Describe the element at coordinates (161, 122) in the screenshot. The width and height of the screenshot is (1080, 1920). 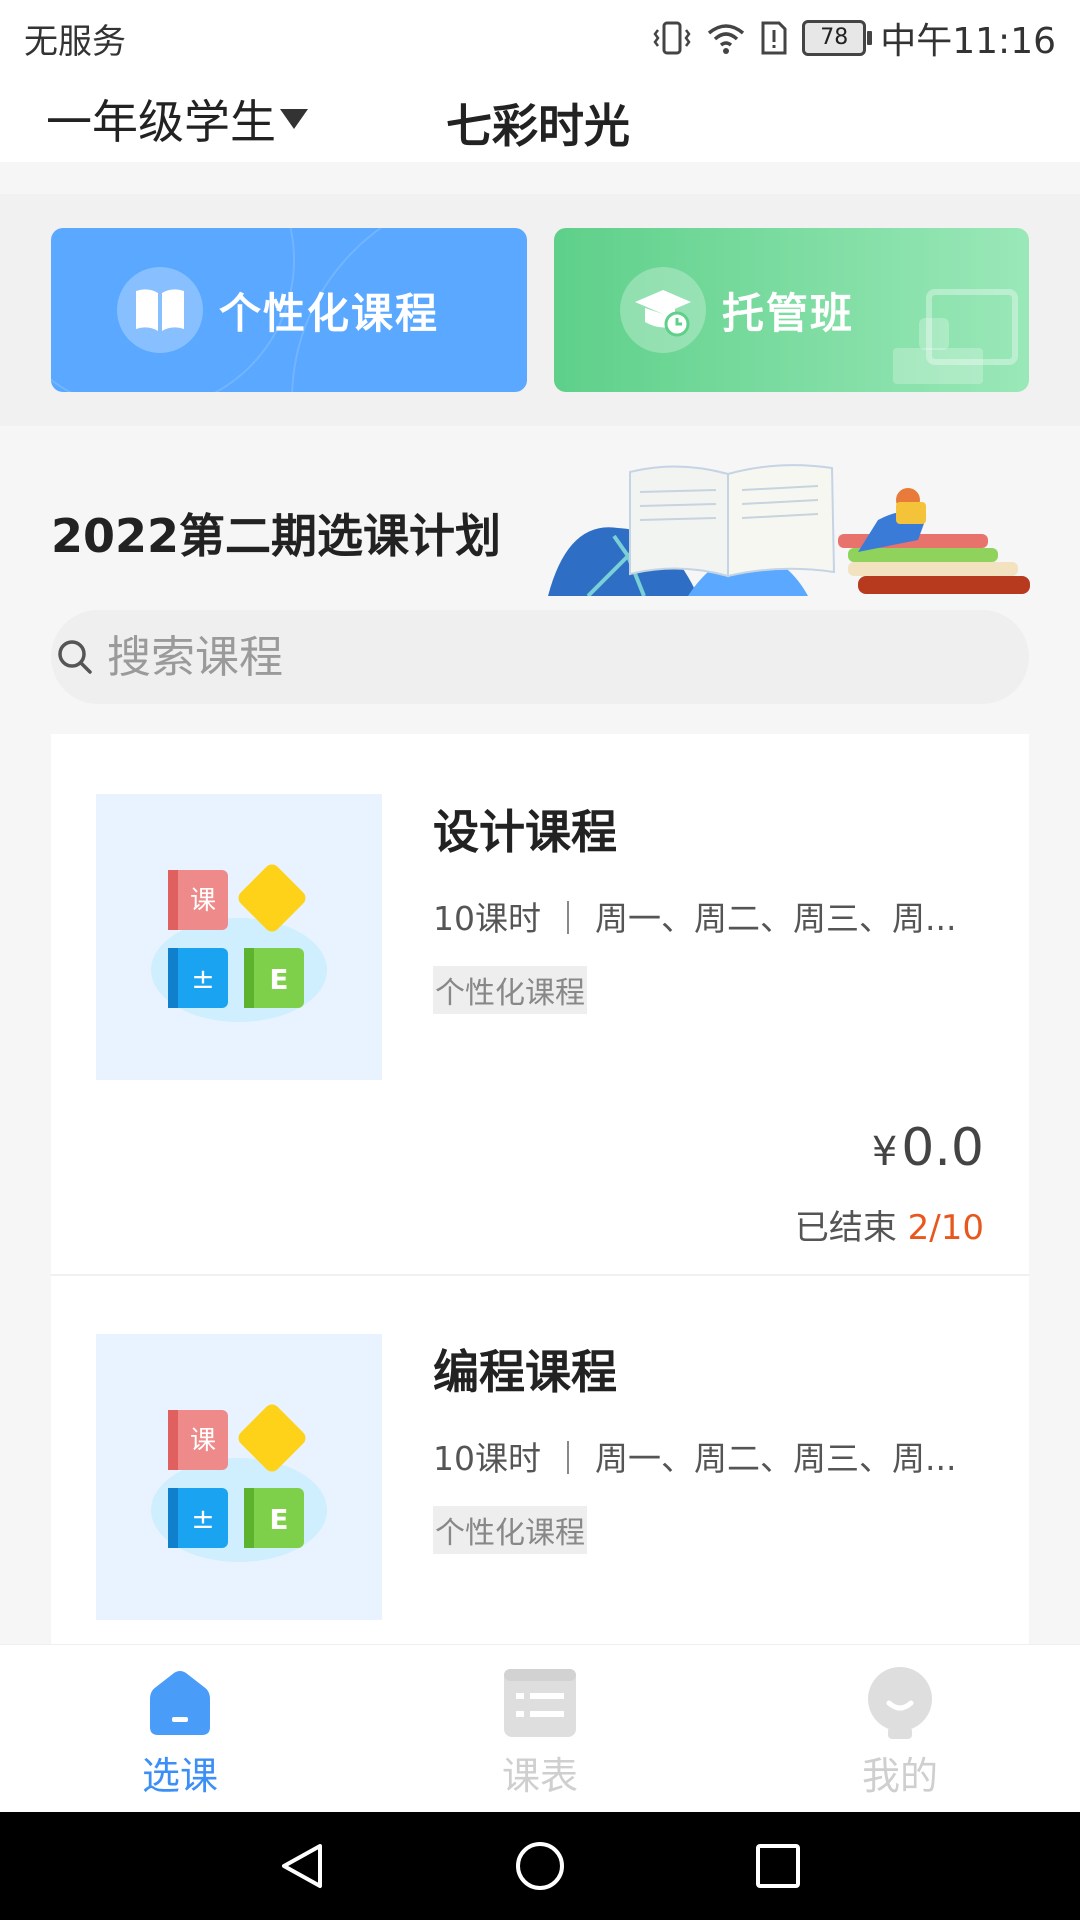
I see `grade-selector-label: 一年级学生` at that location.